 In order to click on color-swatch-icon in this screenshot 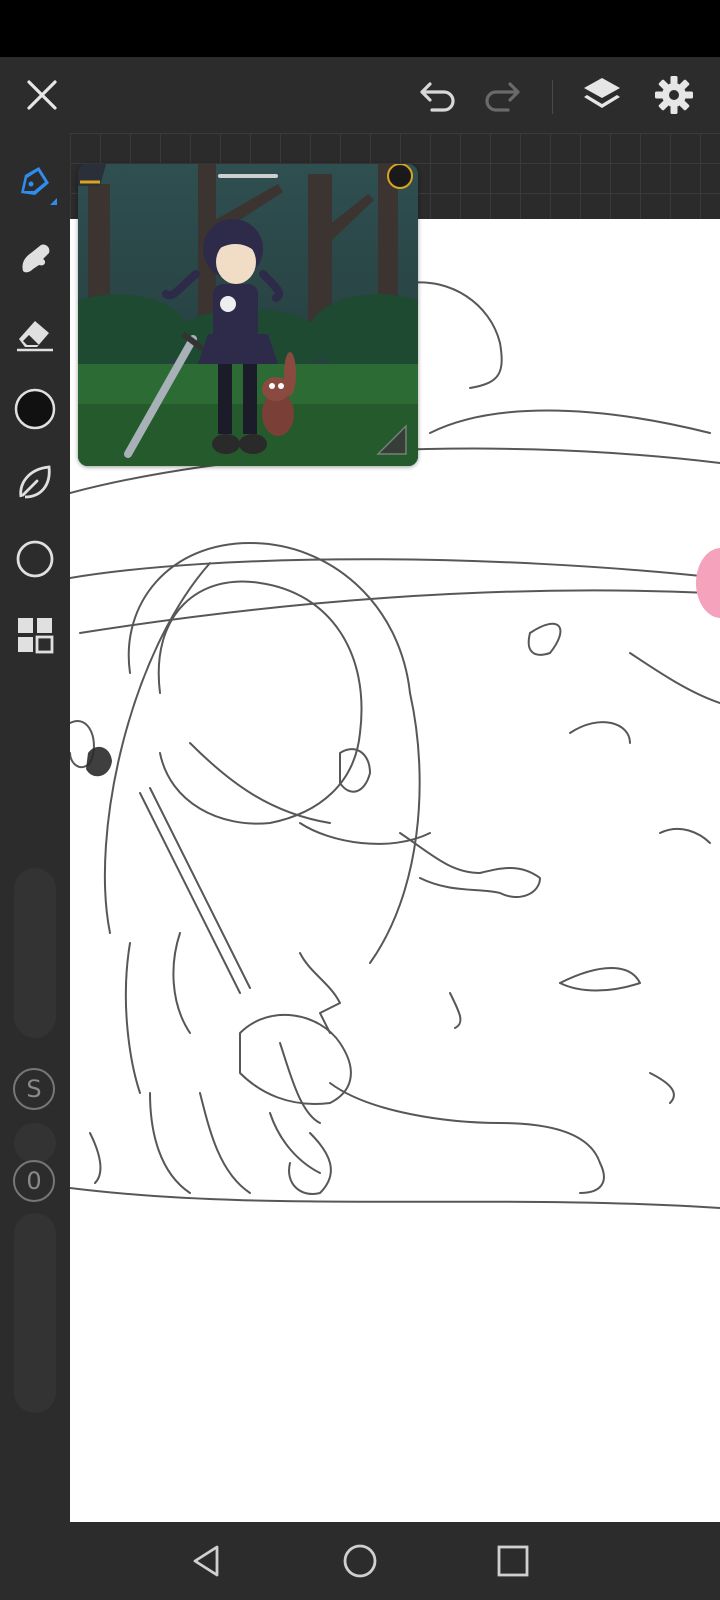, I will do `click(35, 409)`.